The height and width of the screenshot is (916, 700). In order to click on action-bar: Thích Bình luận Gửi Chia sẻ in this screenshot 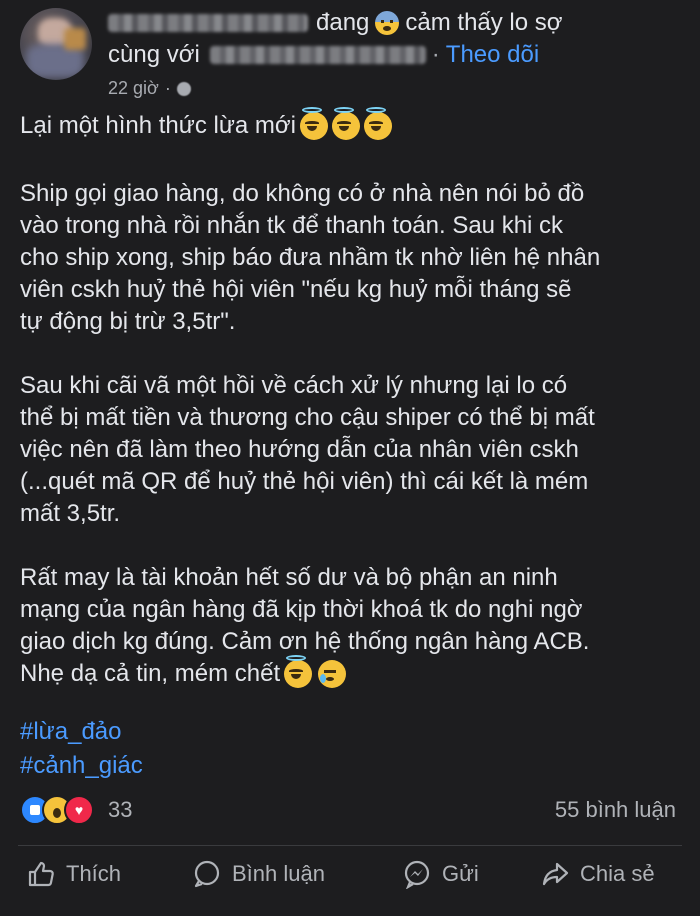, I will do `click(350, 874)`.